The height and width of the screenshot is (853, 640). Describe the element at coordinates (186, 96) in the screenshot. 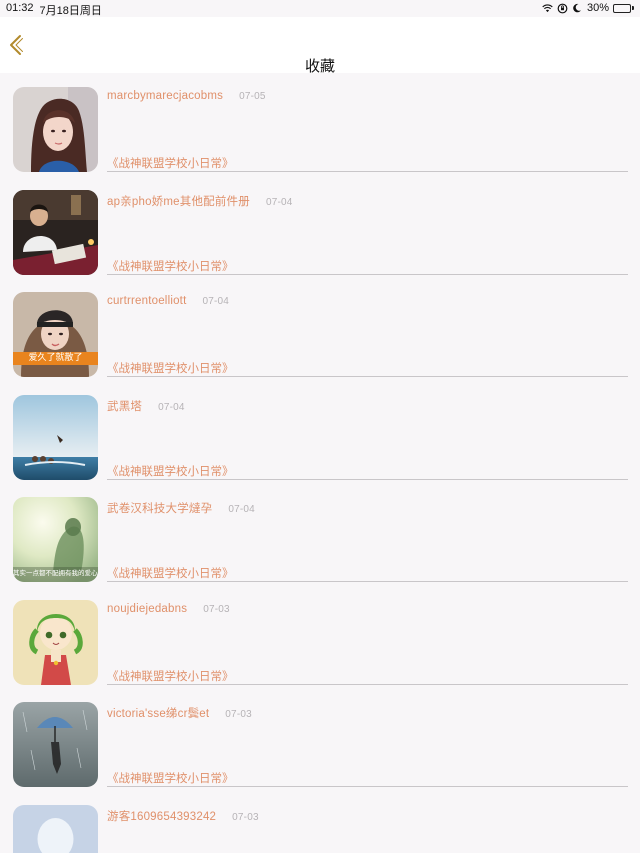

I see `username: marcbymarecjacobms 07-05` at that location.